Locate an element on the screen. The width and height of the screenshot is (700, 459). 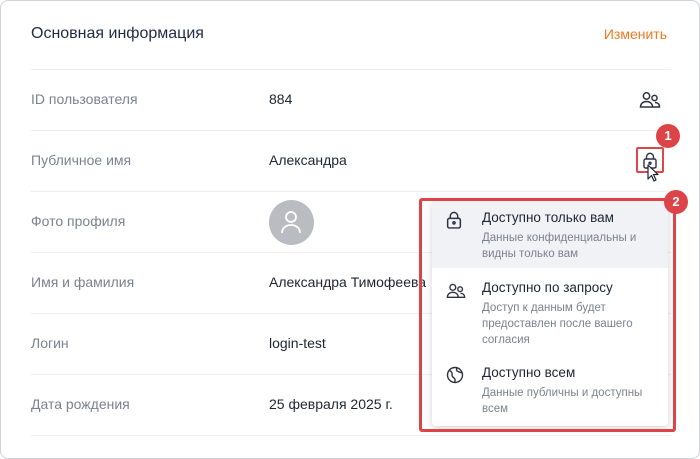
row-value: Александра Тимофеева is located at coordinates (348, 282).